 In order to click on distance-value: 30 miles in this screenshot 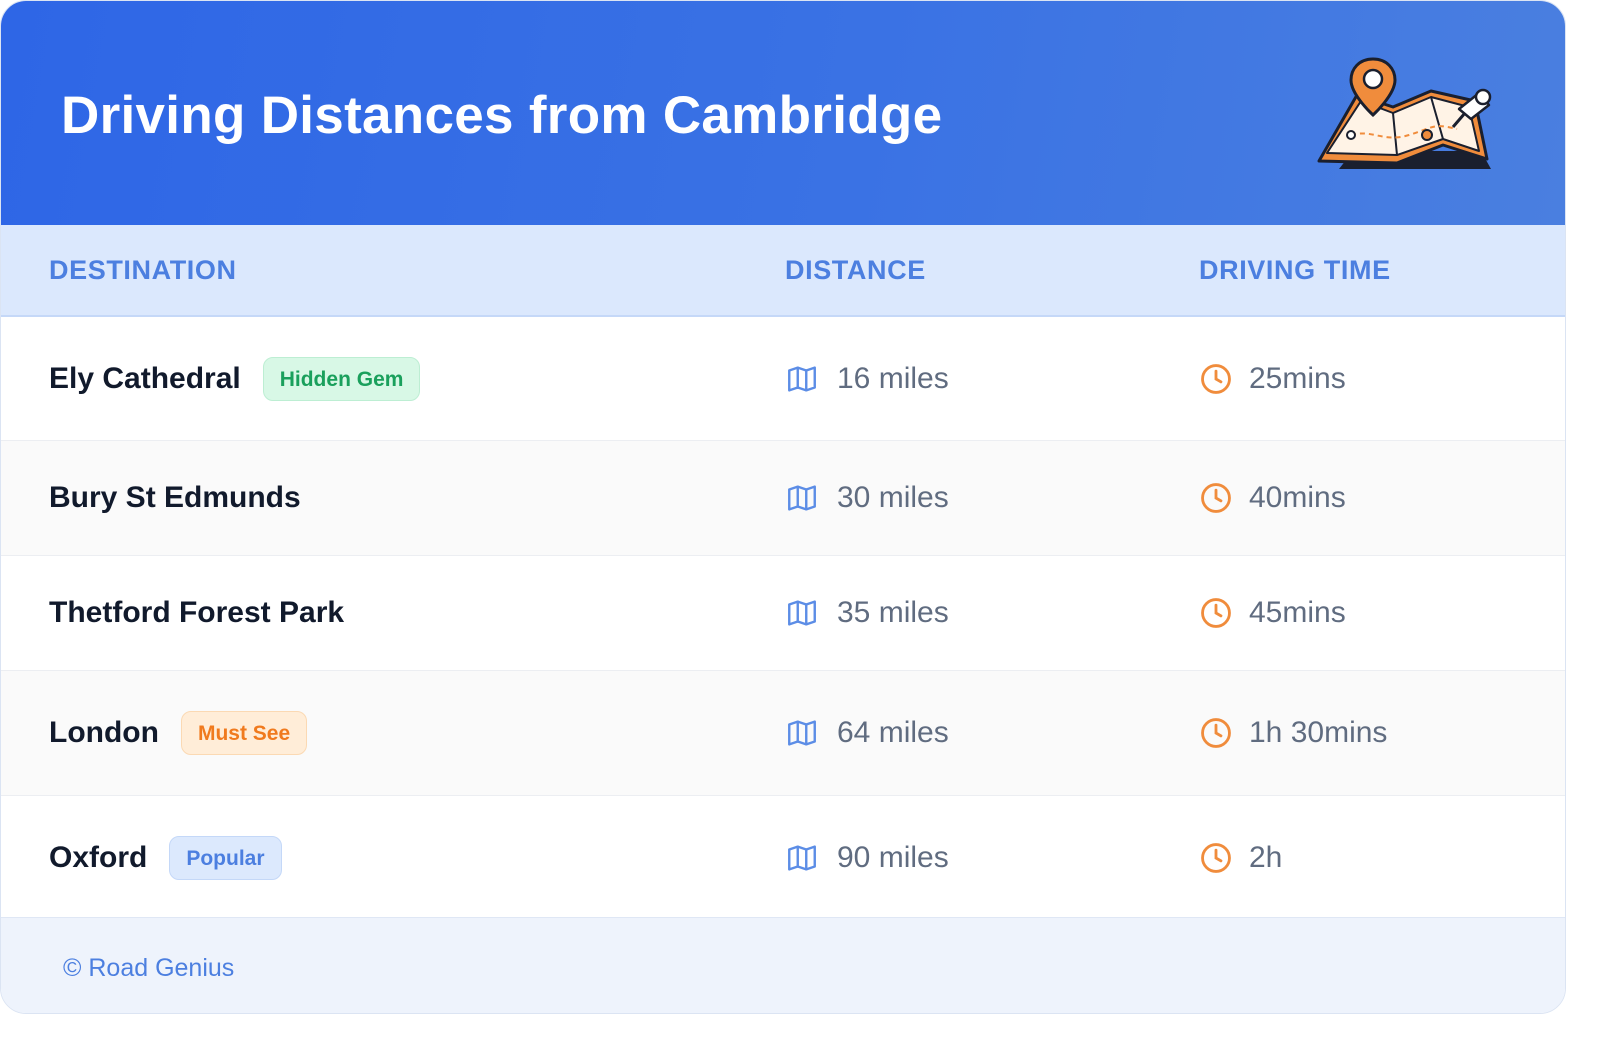, I will do `click(893, 497)`.